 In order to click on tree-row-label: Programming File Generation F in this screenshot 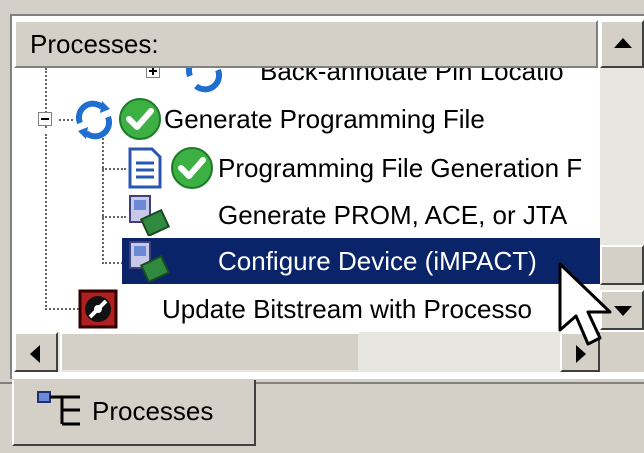, I will do `click(400, 168)`.